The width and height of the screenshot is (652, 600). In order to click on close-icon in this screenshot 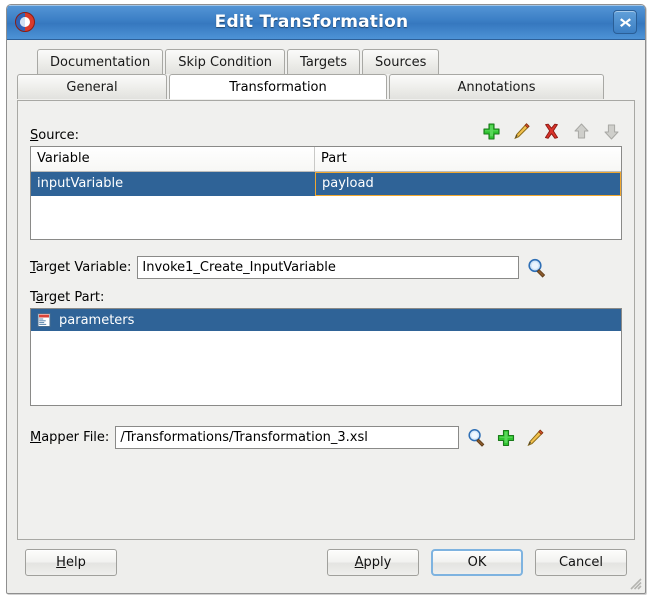, I will do `click(625, 22)`.